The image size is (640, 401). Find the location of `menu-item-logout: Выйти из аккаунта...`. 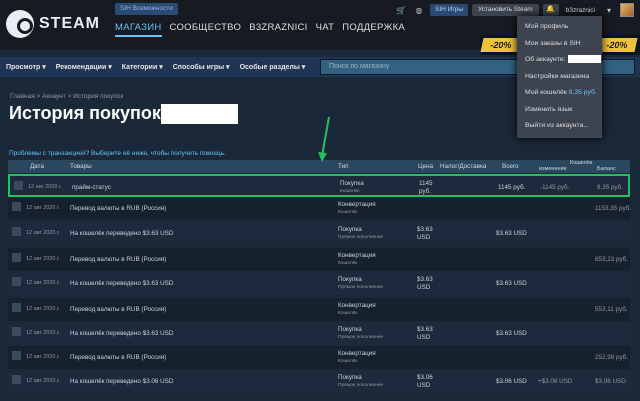

menu-item-logout: Выйти из аккаунта... is located at coordinates (559, 126).